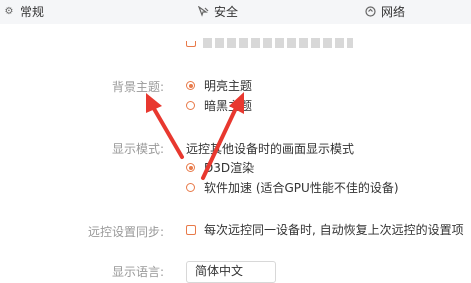  I want to click on tab-general-label: 常规, so click(32, 11).